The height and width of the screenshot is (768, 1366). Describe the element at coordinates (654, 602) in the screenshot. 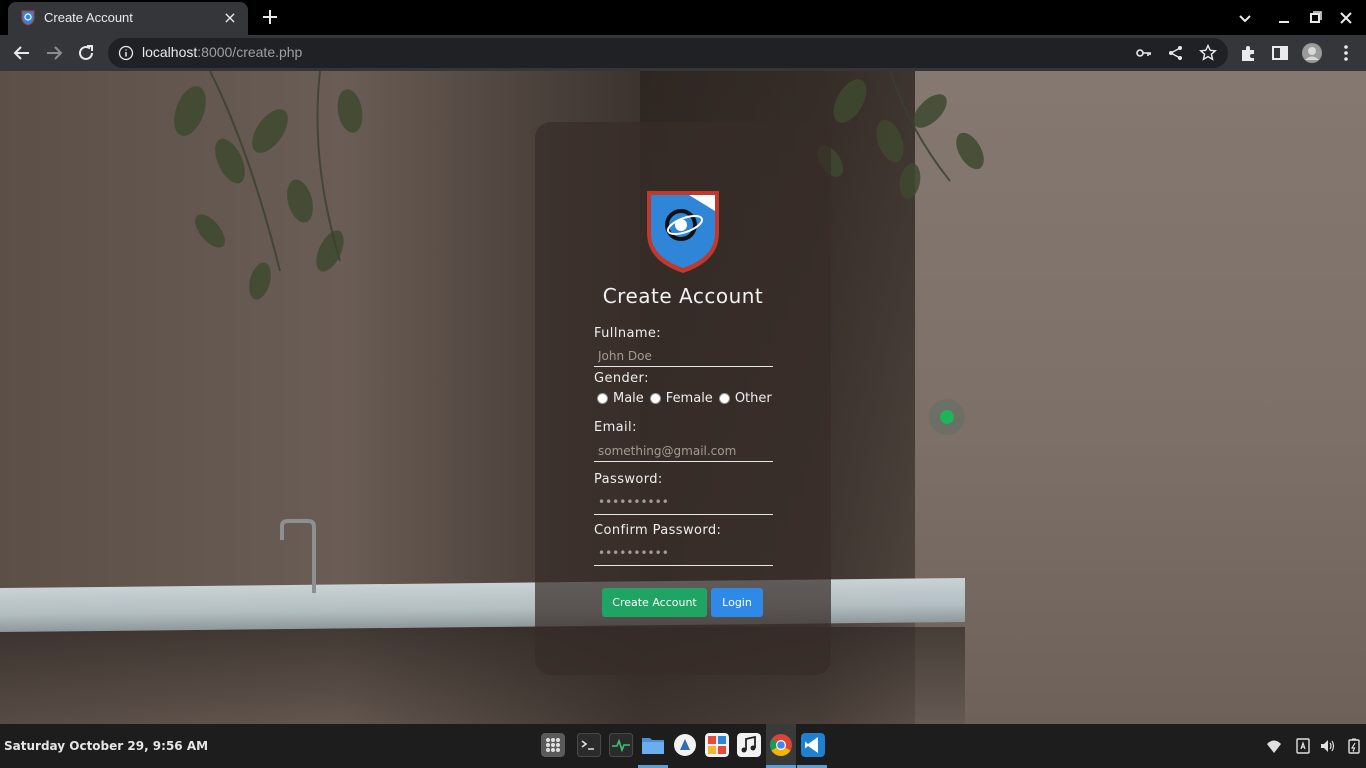

I see `create-account-button: Create Account` at that location.